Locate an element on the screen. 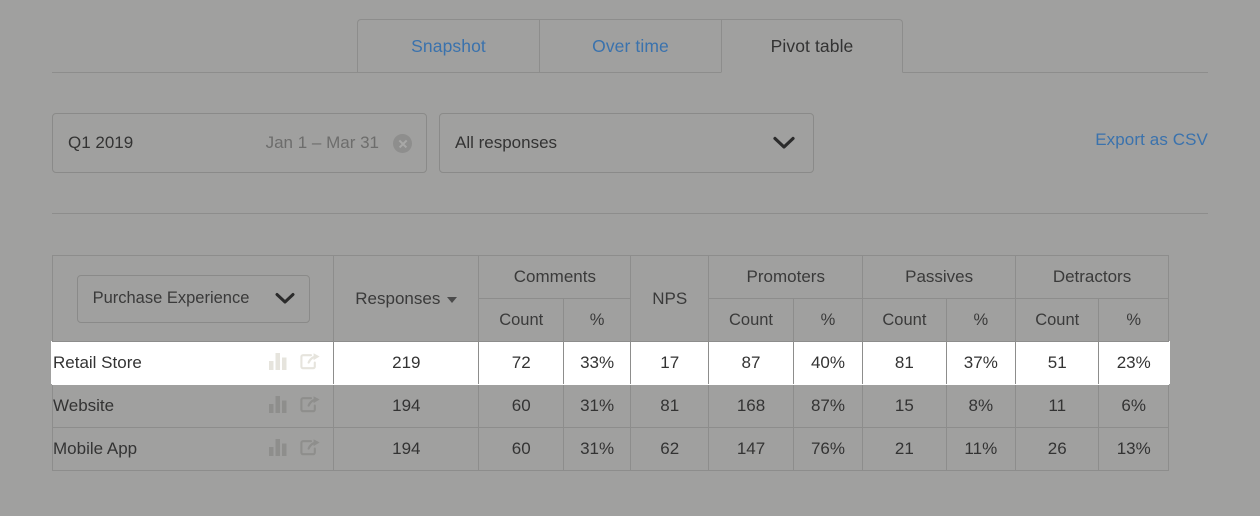 The width and height of the screenshot is (1260, 516). tab-pivot-table-label: Pivot table is located at coordinates (812, 45).